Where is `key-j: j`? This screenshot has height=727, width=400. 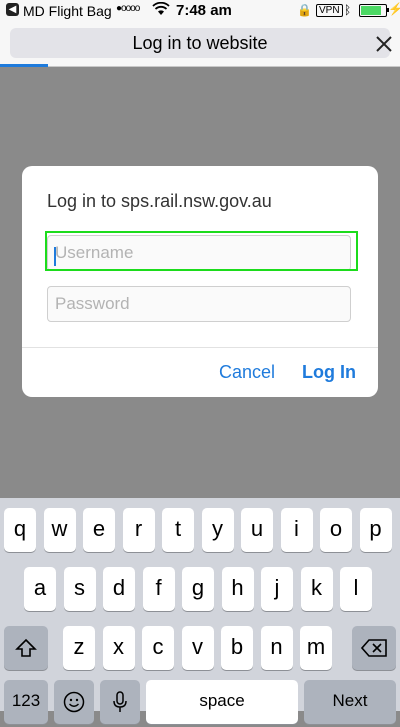
key-j: j is located at coordinates (277, 589).